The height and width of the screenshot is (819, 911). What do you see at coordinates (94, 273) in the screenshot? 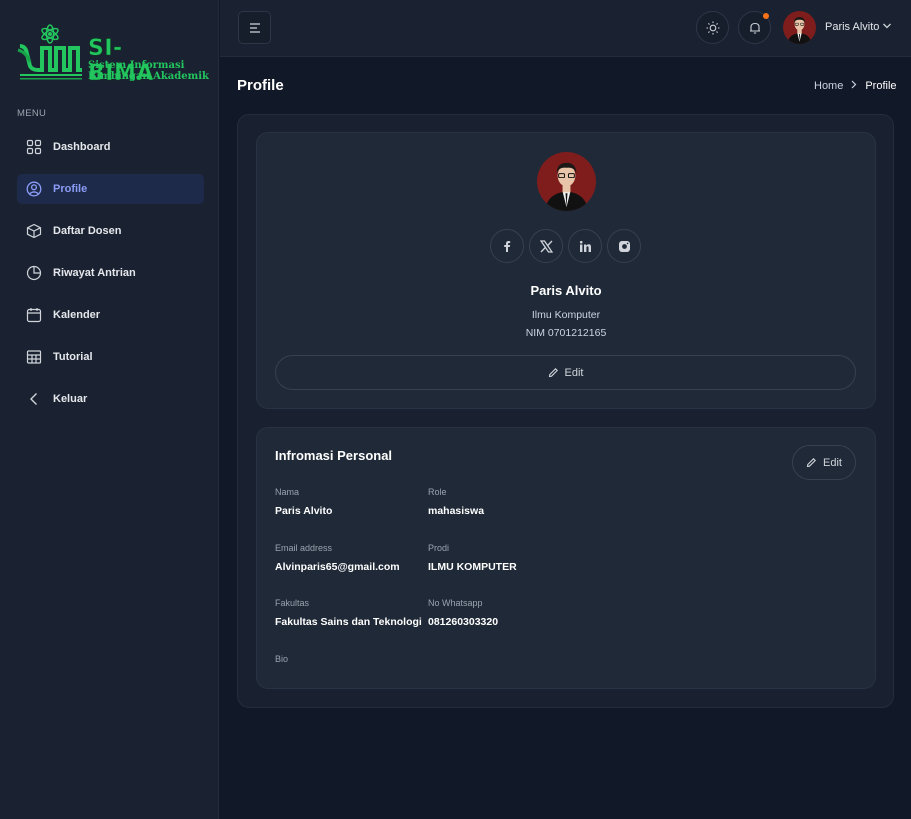
I see `sidebar-item-label: Riwayat Antrian` at bounding box center [94, 273].